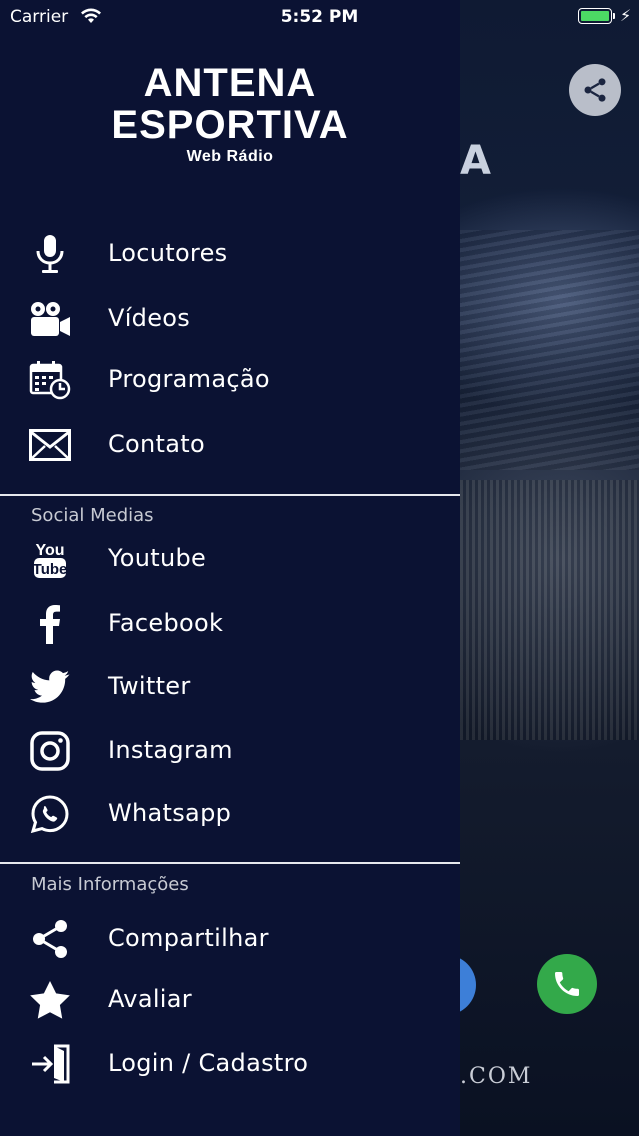  I want to click on menu-item-videos: Vídeos, so click(230, 319).